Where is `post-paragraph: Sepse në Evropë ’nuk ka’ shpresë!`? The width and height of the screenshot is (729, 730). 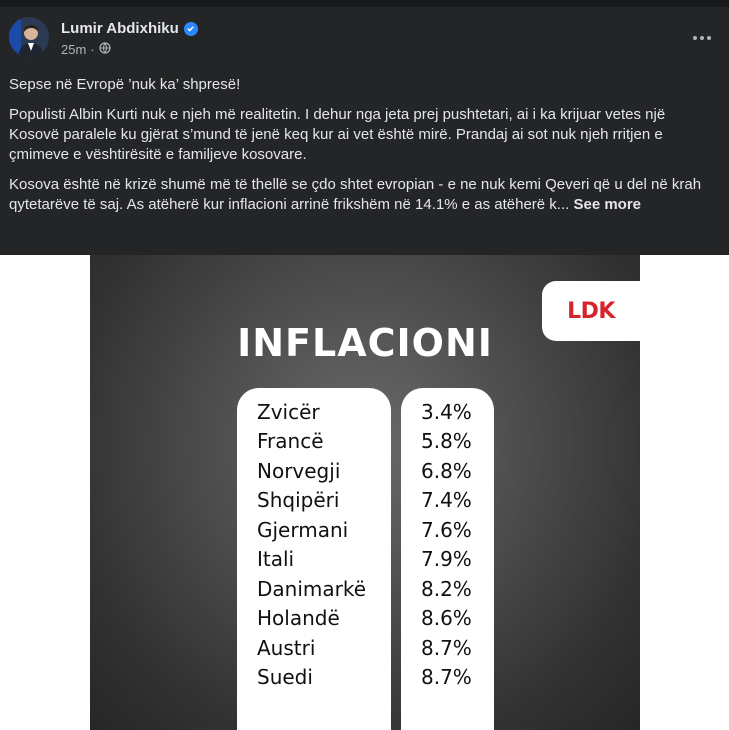 post-paragraph: Sepse në Evropë ’nuk ka’ shpresë! is located at coordinates (125, 84).